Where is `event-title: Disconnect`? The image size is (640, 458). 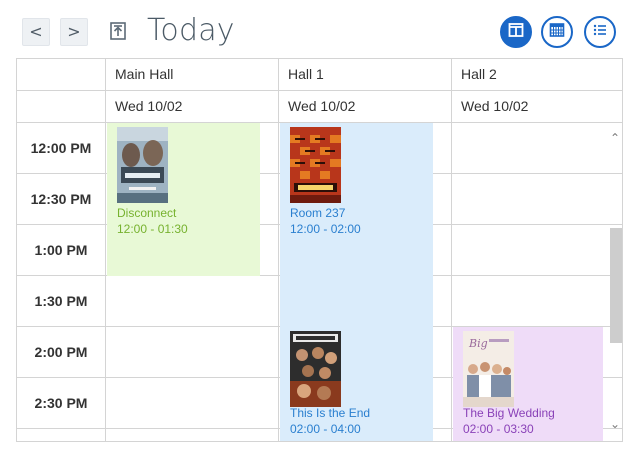 event-title: Disconnect is located at coordinates (147, 213).